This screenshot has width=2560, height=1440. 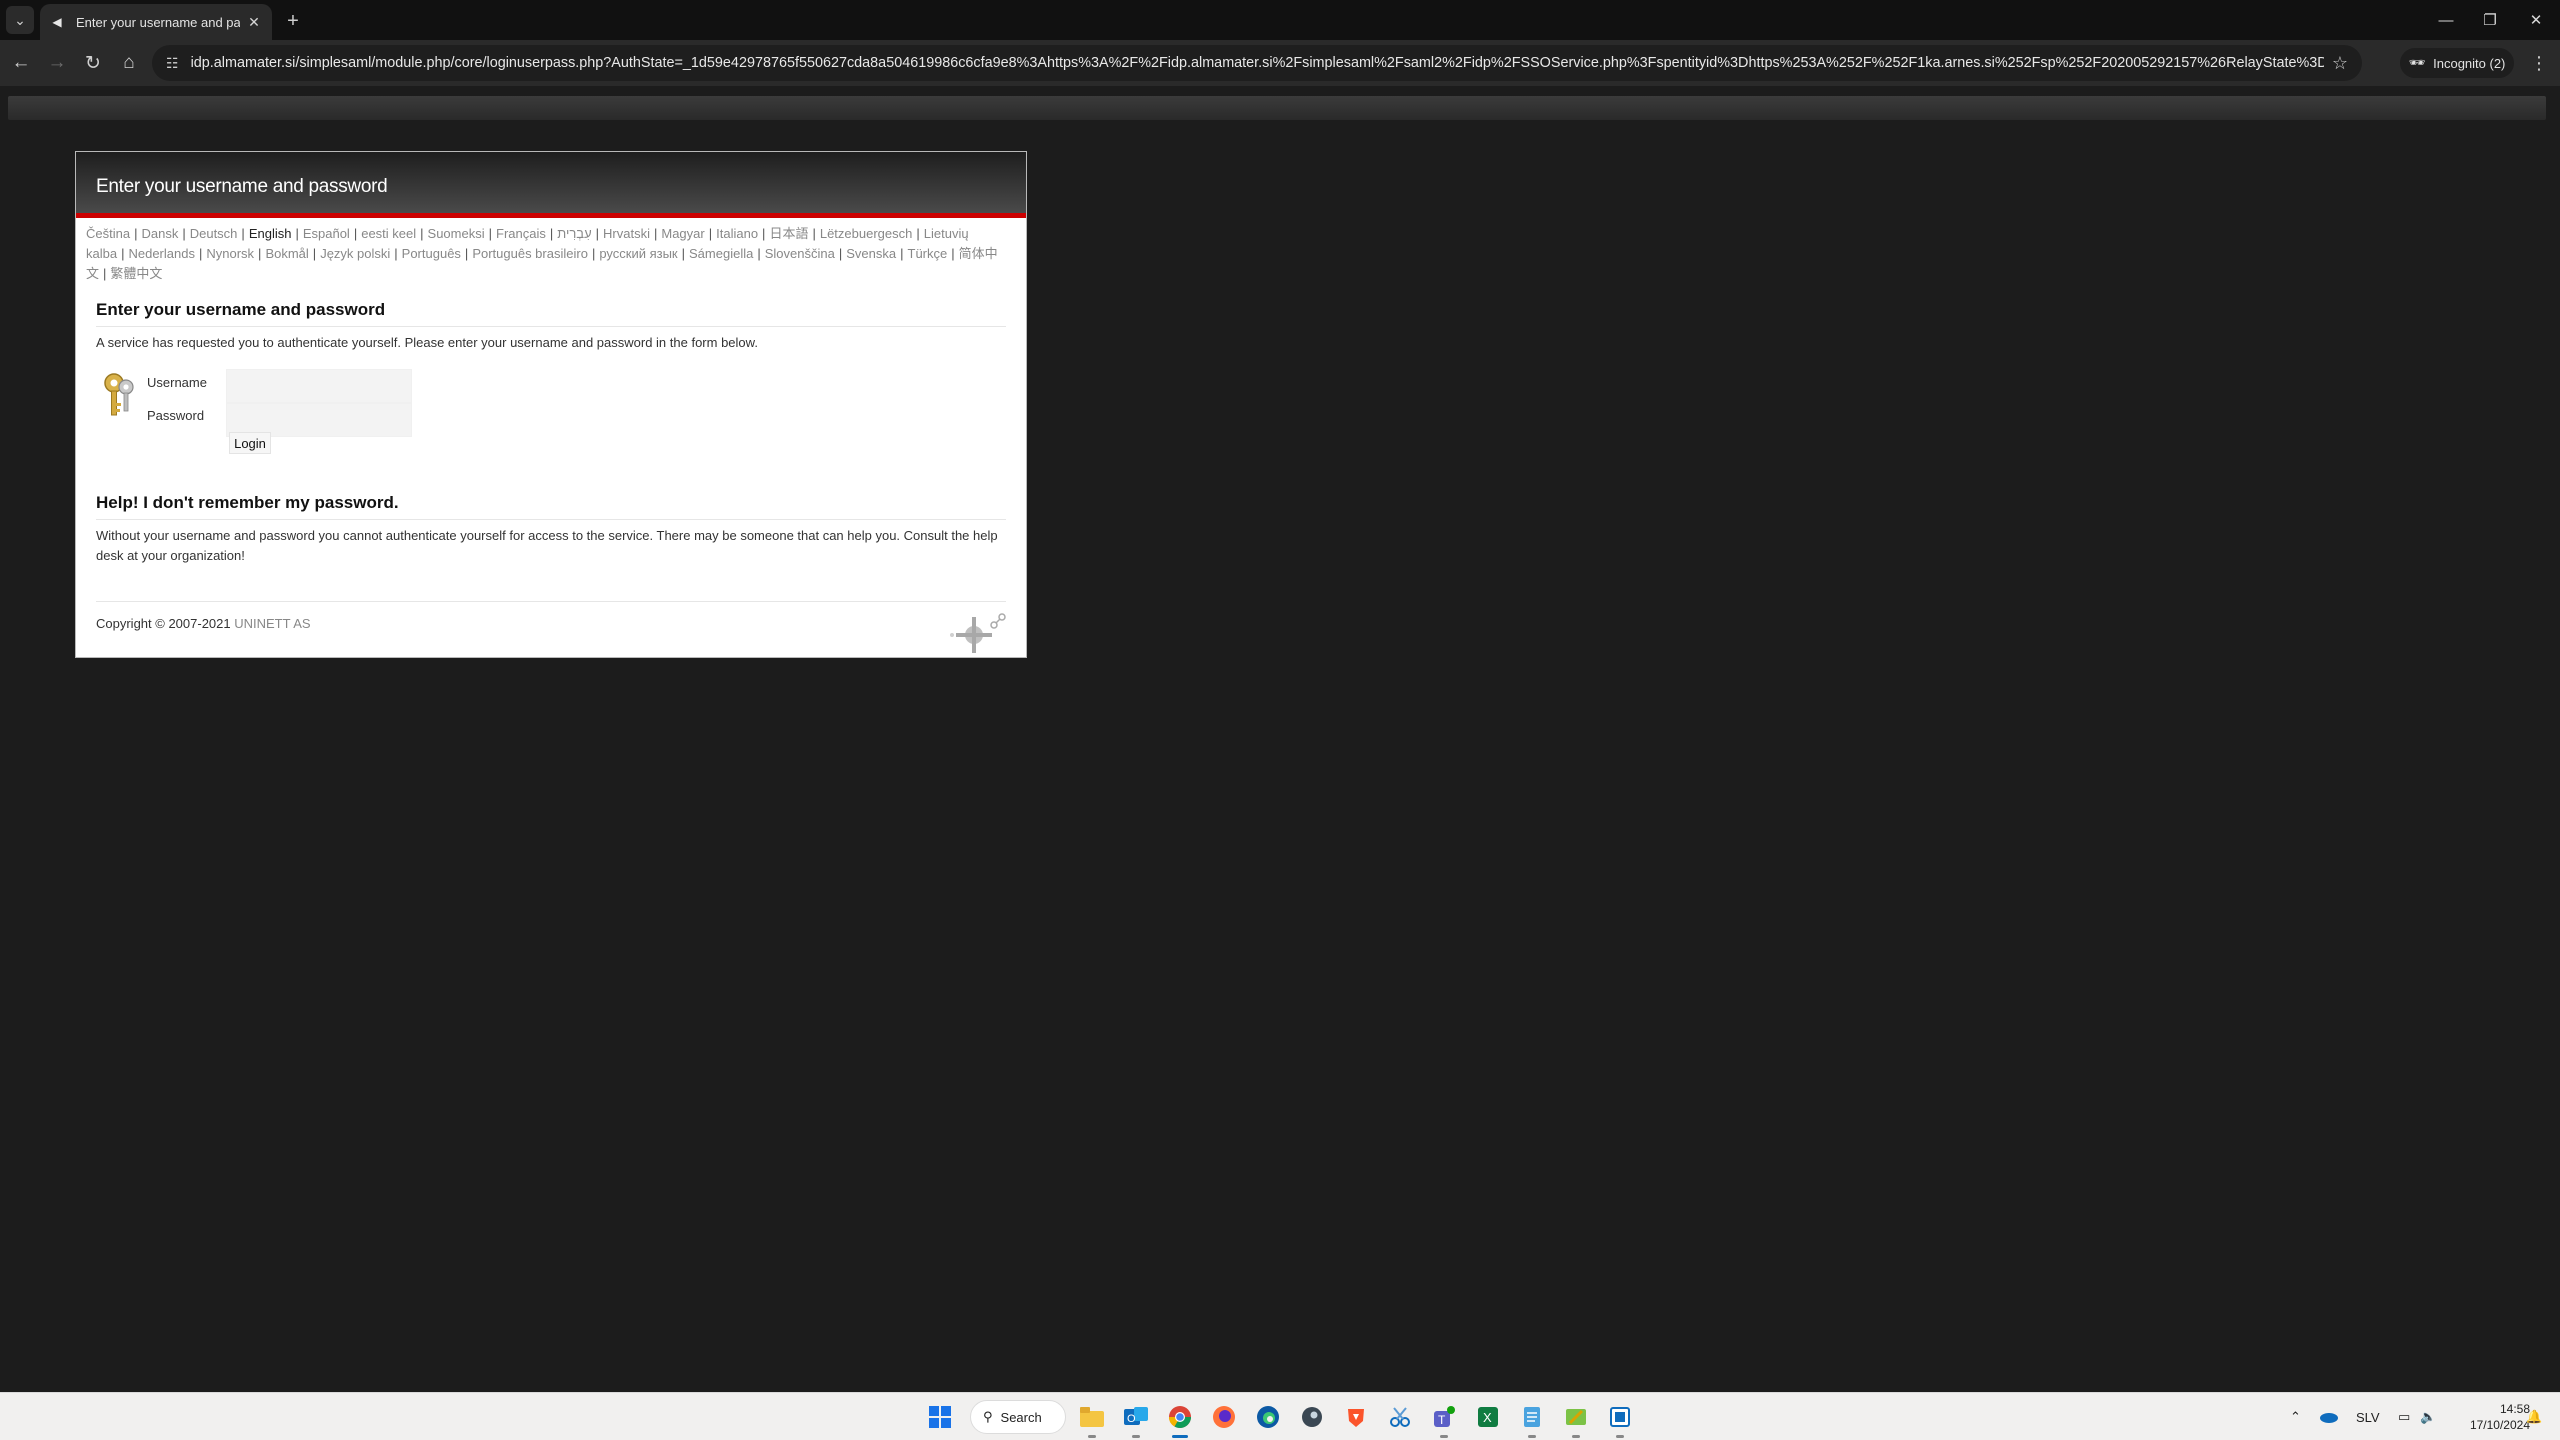 I want to click on chevron-down-icon: ⌄, so click(x=20, y=19).